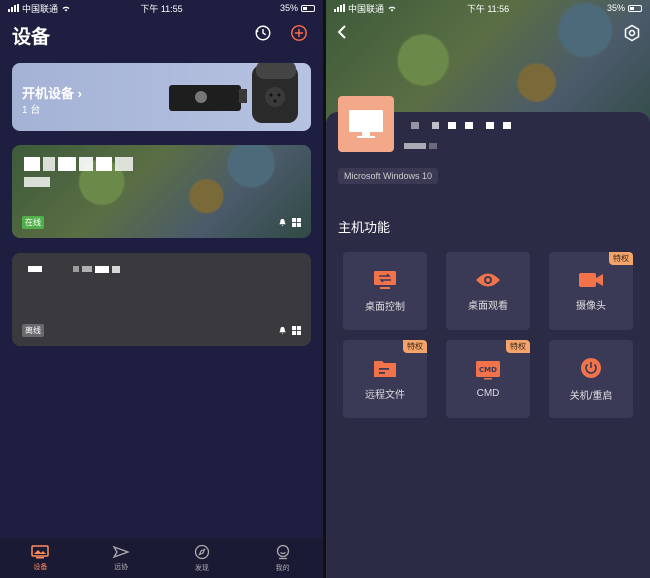 The height and width of the screenshot is (578, 650). I want to click on online-device-card: 在线, so click(161, 191).